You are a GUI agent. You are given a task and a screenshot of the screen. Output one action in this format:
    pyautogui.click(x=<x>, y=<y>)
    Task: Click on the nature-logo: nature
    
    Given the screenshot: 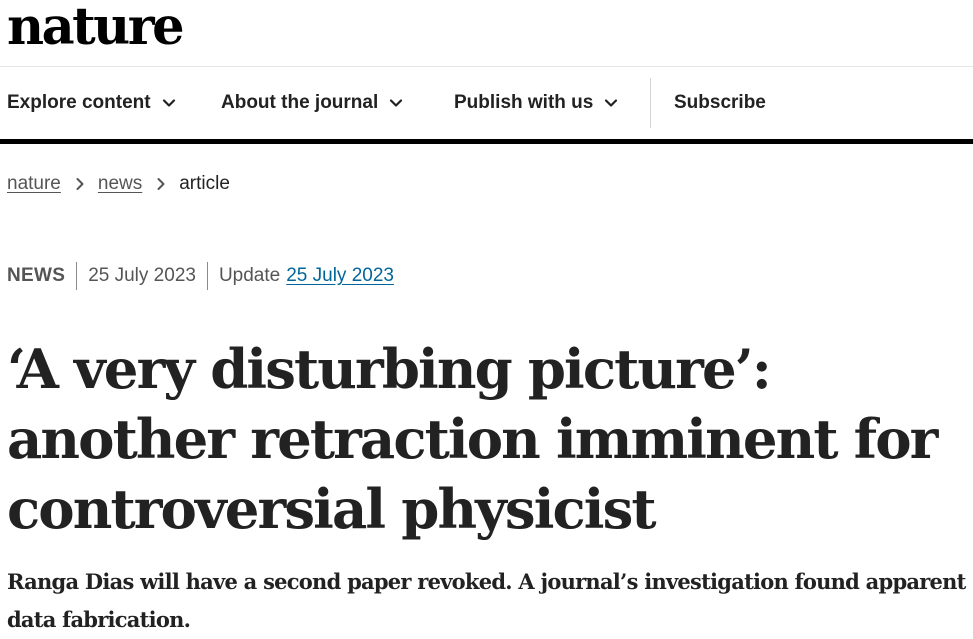 What is the action you would take?
    pyautogui.click(x=96, y=30)
    